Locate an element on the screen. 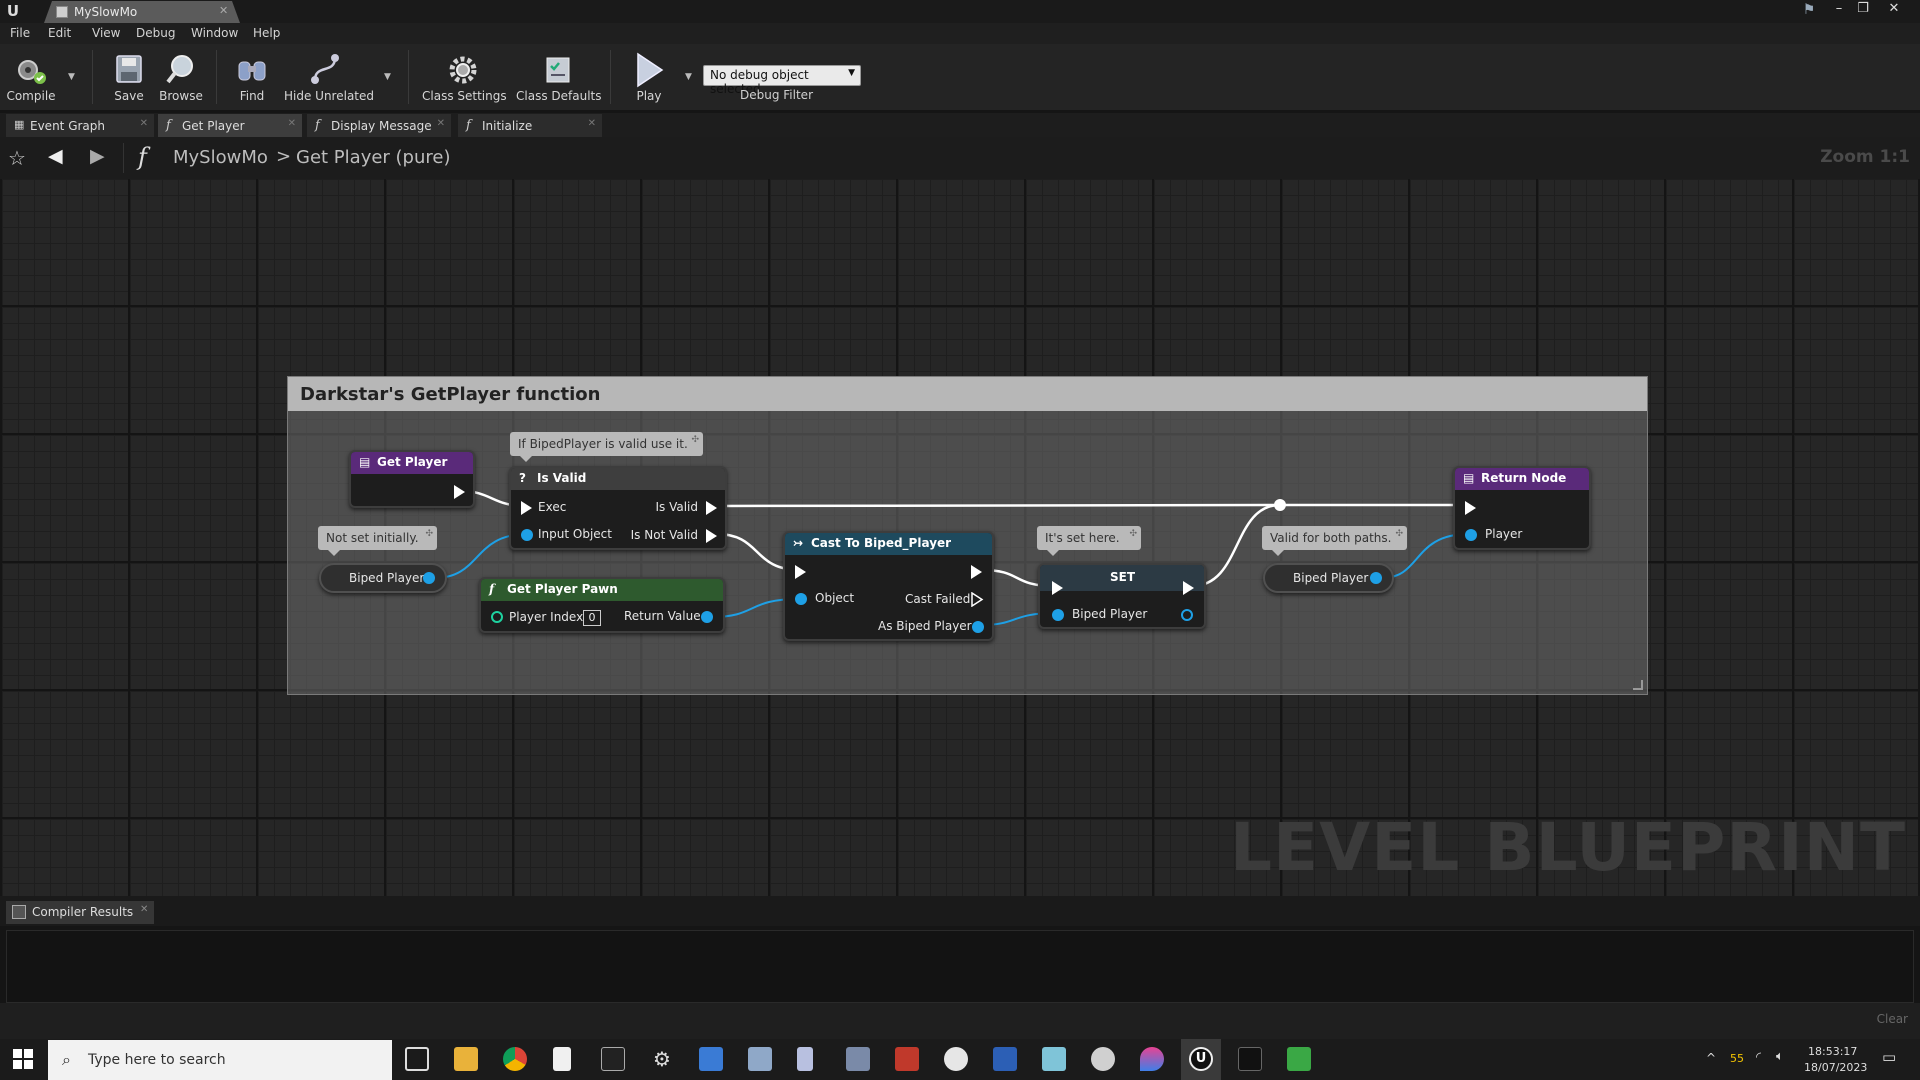 This screenshot has width=1920, height=1080. set-biped-player-node: SET Biped Player is located at coordinates (1122, 596).